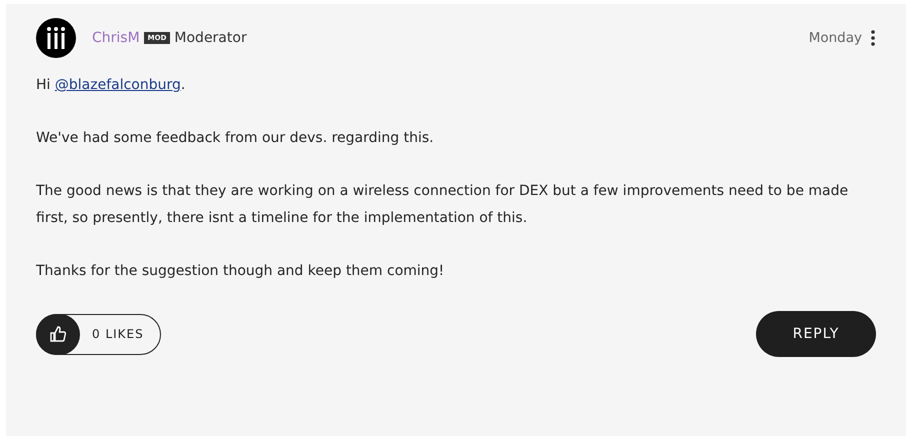 Image resolution: width=914 pixels, height=443 pixels. What do you see at coordinates (58, 334) in the screenshot?
I see `thumbs-up-icon` at bounding box center [58, 334].